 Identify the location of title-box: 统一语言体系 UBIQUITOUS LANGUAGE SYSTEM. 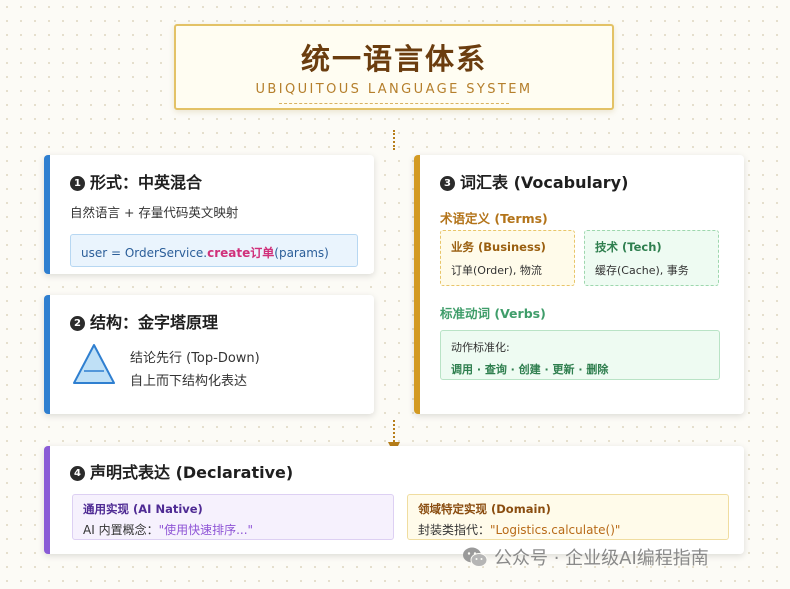
(394, 67).